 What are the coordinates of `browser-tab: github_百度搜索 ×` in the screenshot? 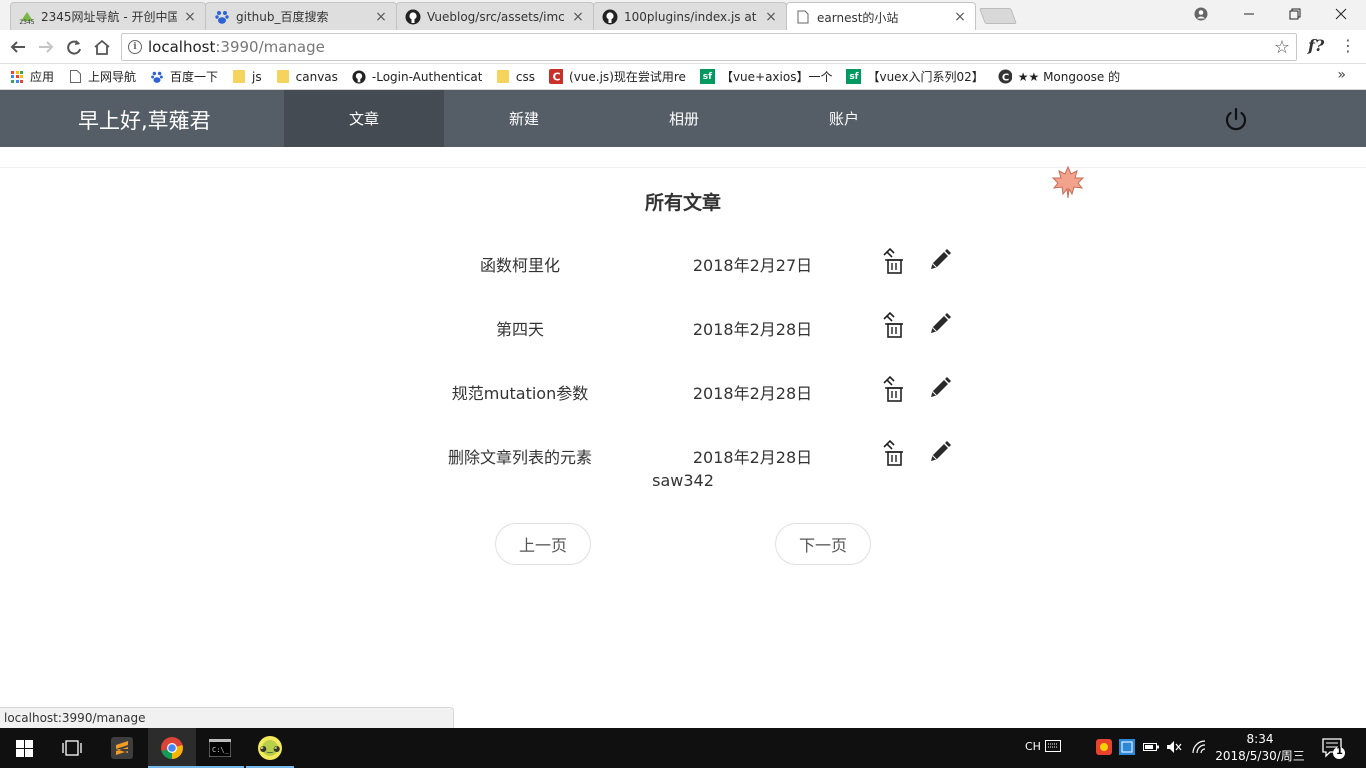 It's located at (301, 16).